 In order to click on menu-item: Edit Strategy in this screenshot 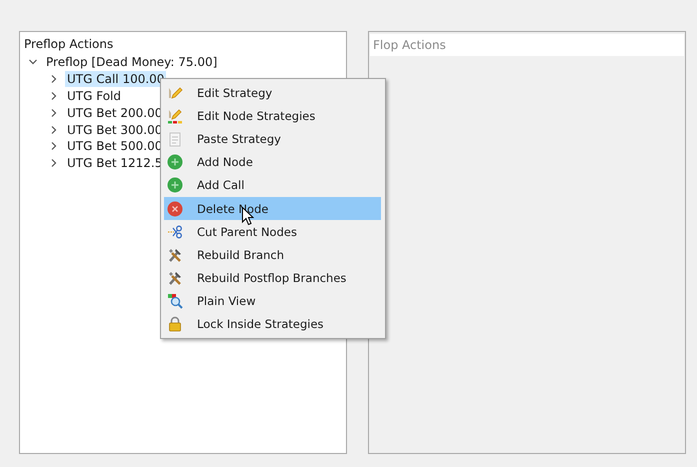, I will do `click(272, 92)`.